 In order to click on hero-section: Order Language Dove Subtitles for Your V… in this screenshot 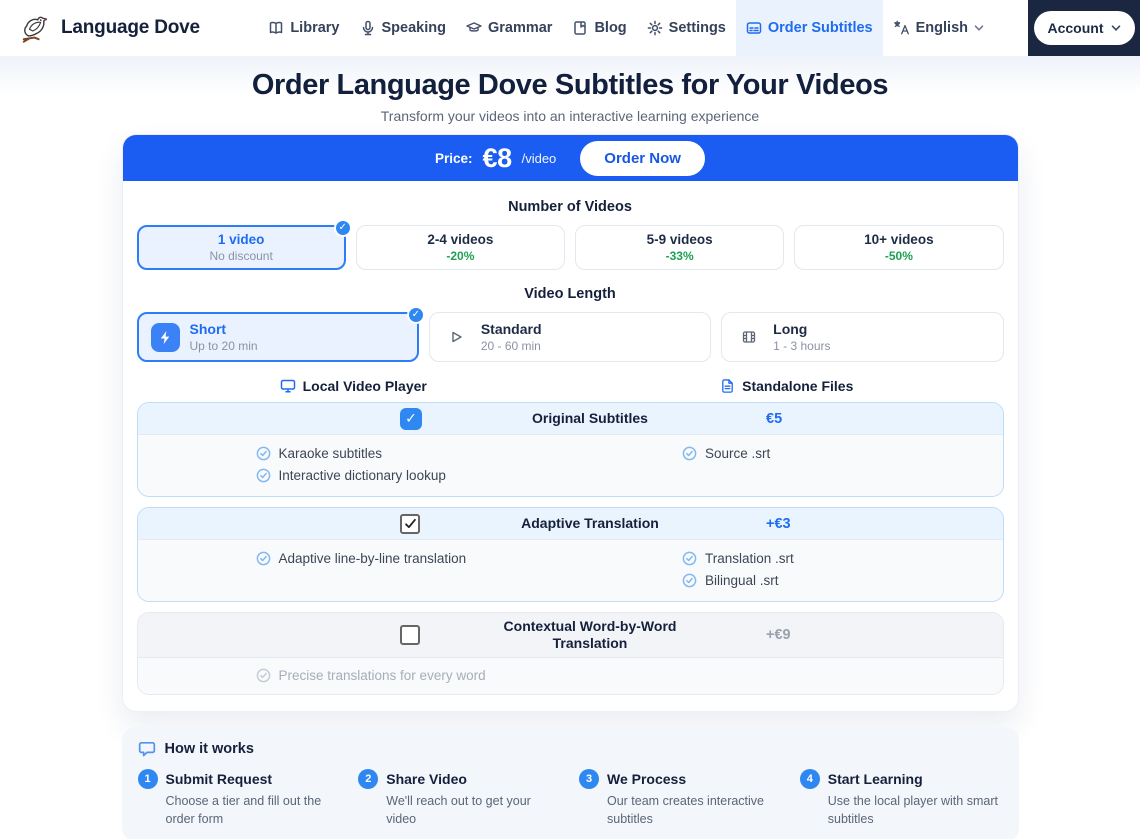, I will do `click(570, 90)`.